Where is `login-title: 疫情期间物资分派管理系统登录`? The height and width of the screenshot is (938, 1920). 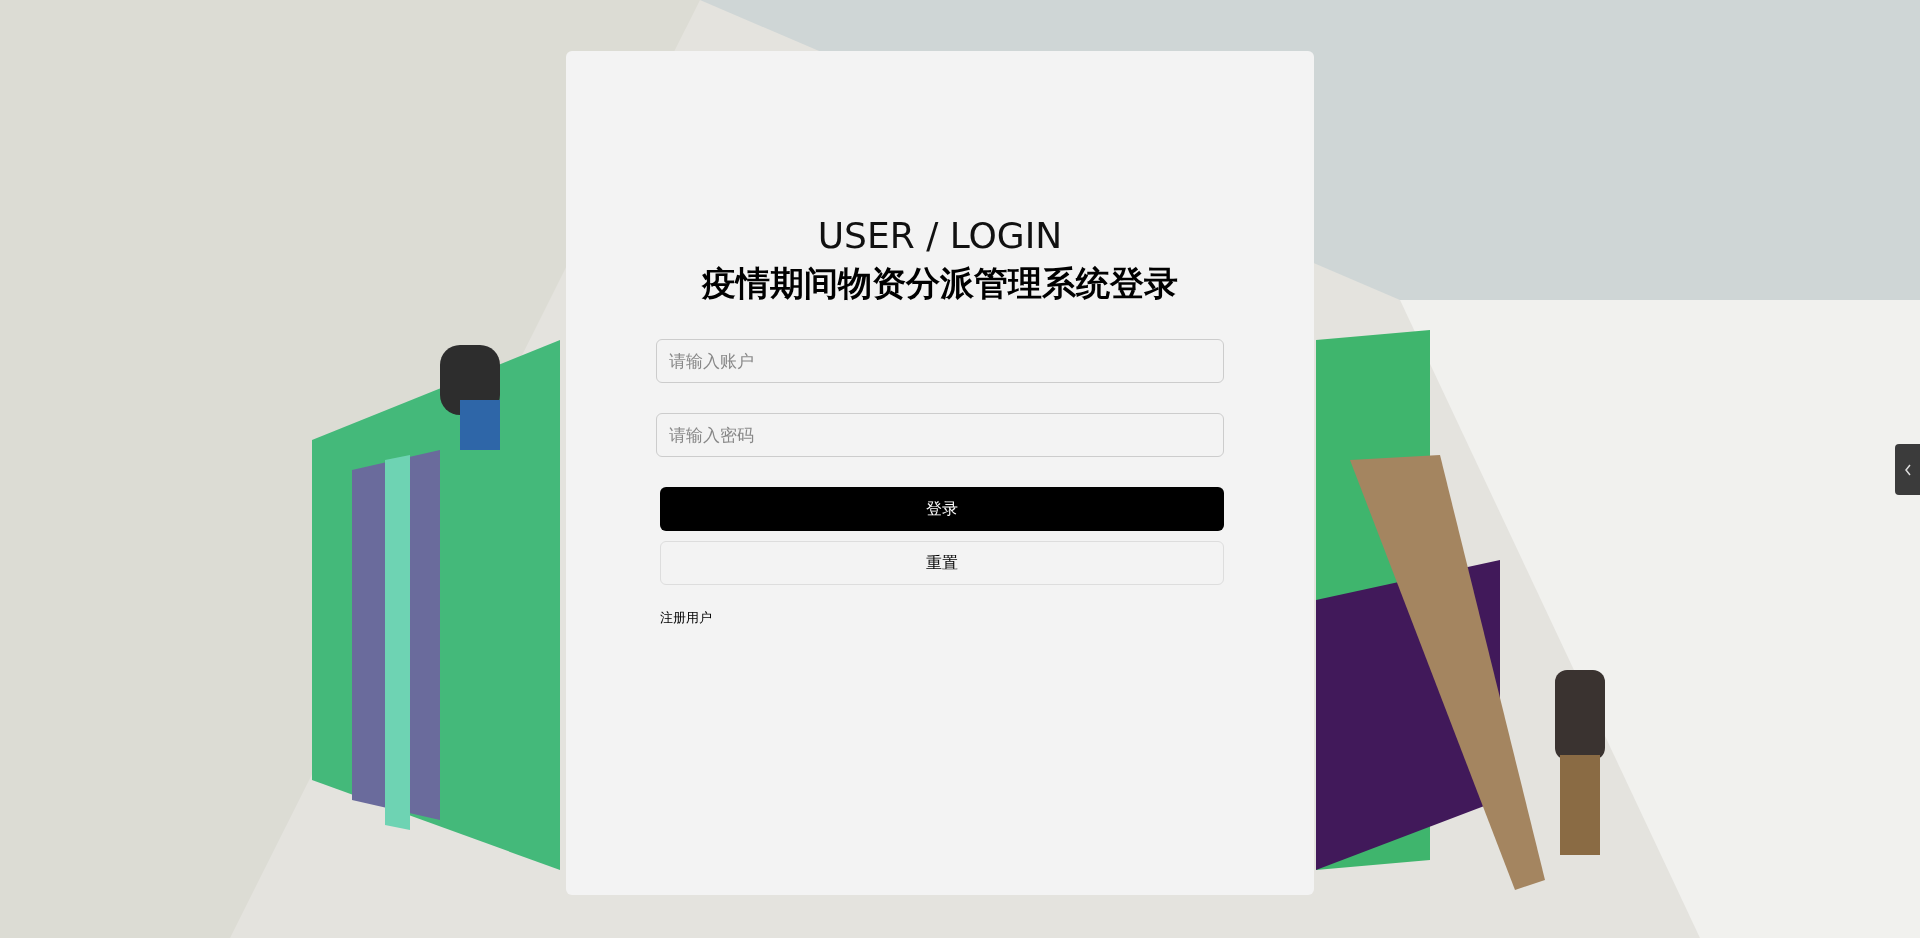
login-title: 疫情期间物资分派管理系统登录 is located at coordinates (940, 283).